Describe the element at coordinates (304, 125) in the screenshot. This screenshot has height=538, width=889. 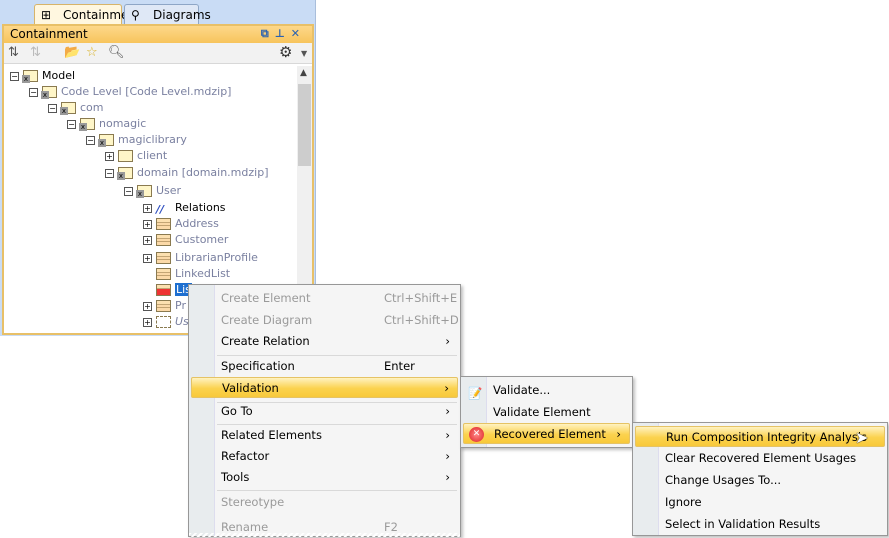
I see `scroll-thumb` at that location.